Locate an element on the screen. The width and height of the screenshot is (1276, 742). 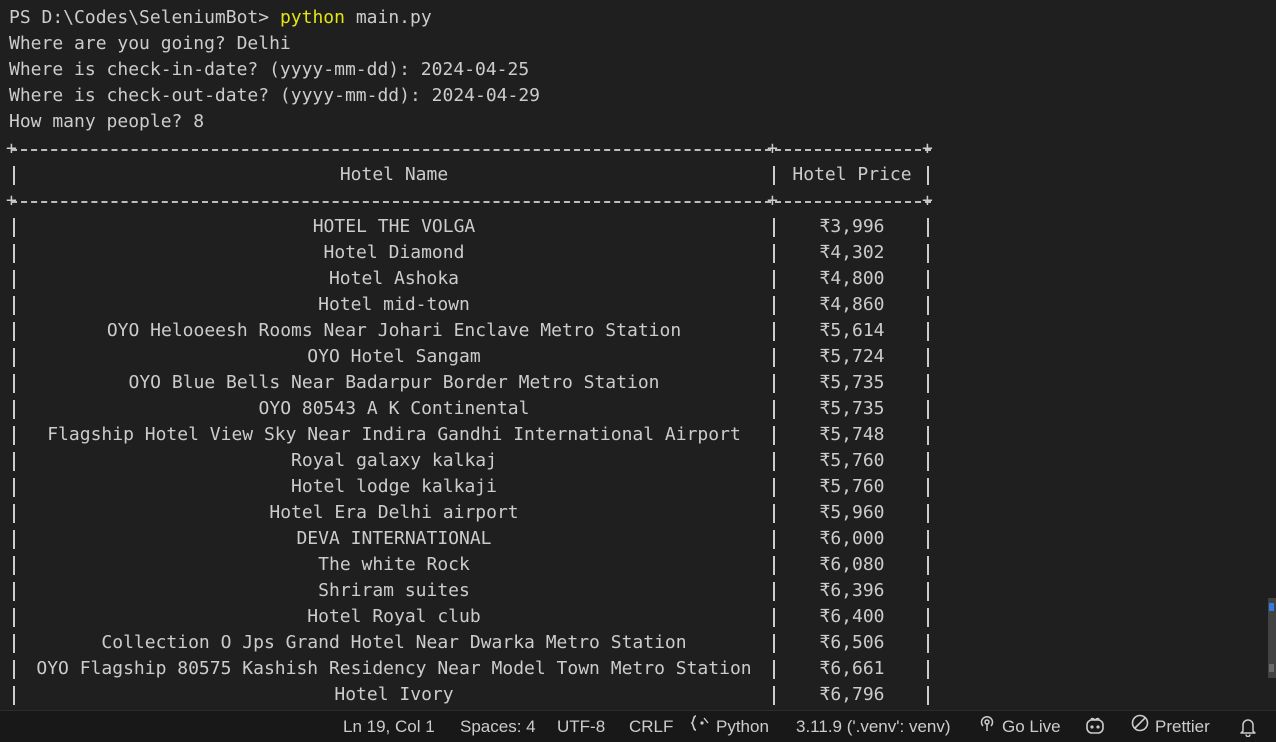
status-eol: CRLF is located at coordinates (651, 726).